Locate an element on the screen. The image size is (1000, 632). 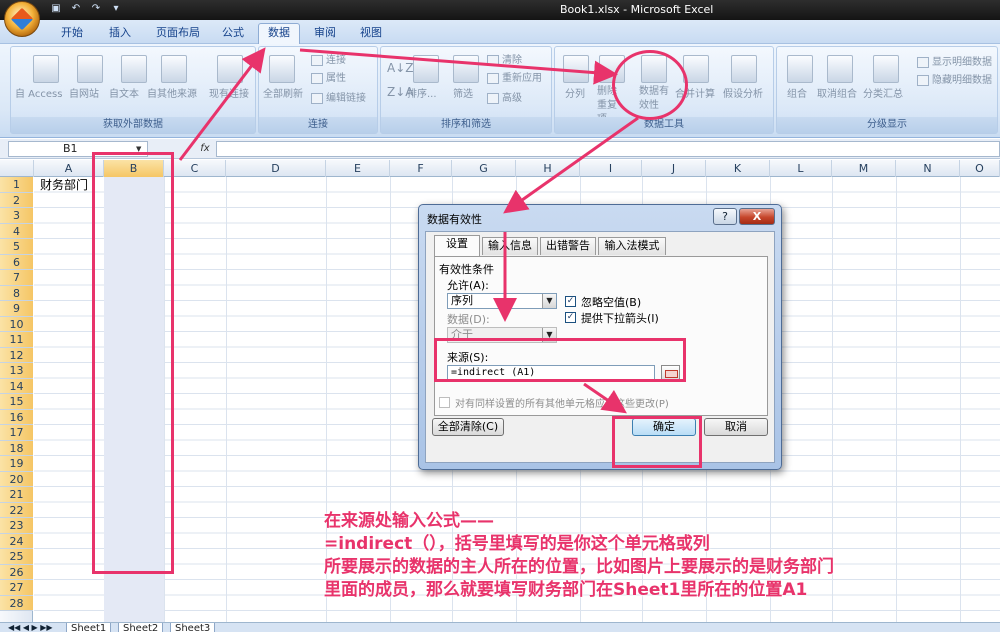
sheet-nav-arrows-icon: ◀◀ ◀ ▶ ▶▶ is located at coordinates (30, 627).